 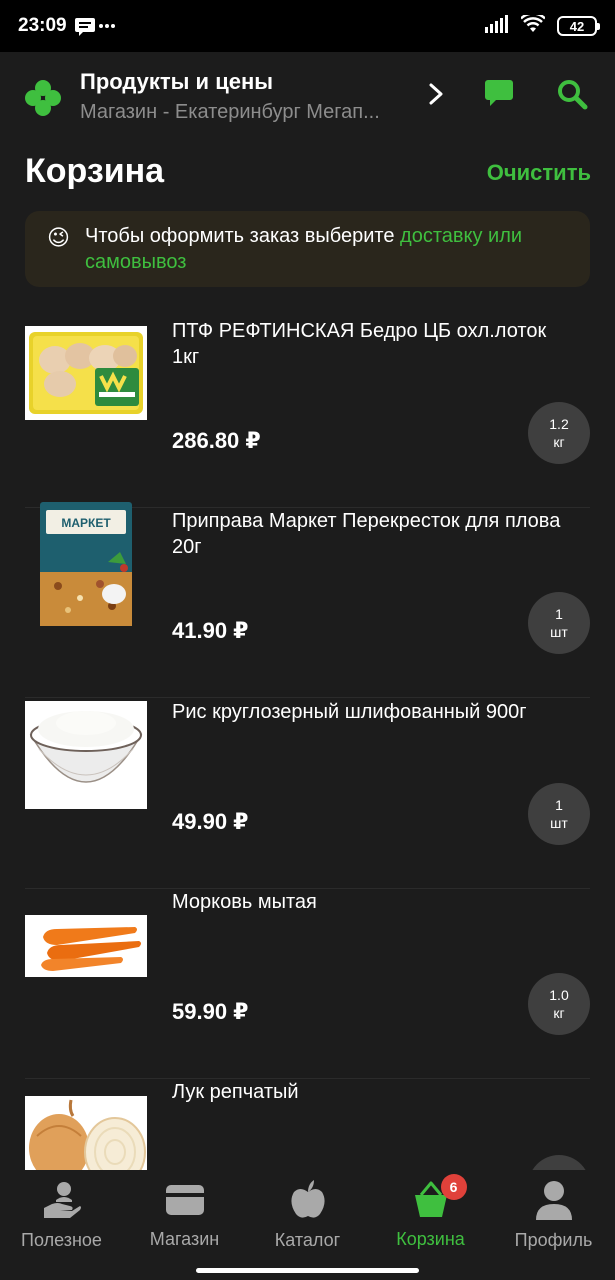 I want to click on nav-useful: Полезное, so click(x=61, y=1215).